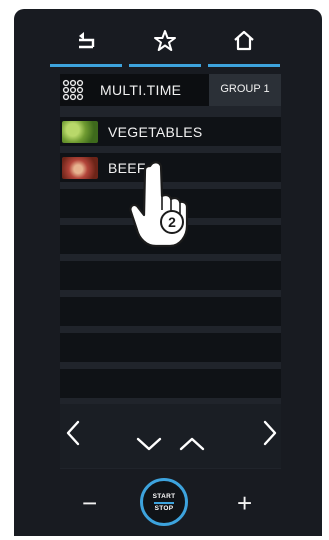 This screenshot has height=540, width=329. What do you see at coordinates (87, 40) in the screenshot?
I see `back-icon` at bounding box center [87, 40].